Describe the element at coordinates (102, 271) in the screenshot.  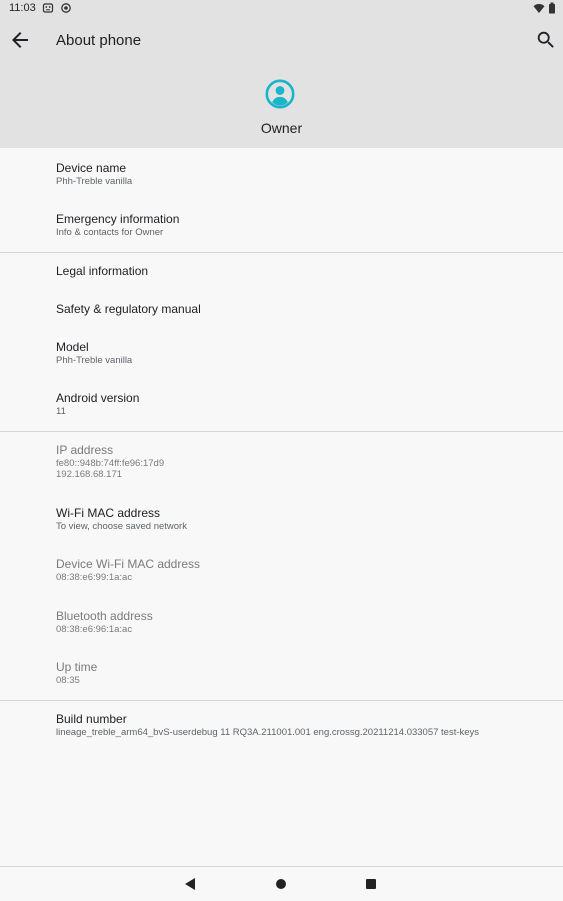
I see `item-title: Legal information` at that location.